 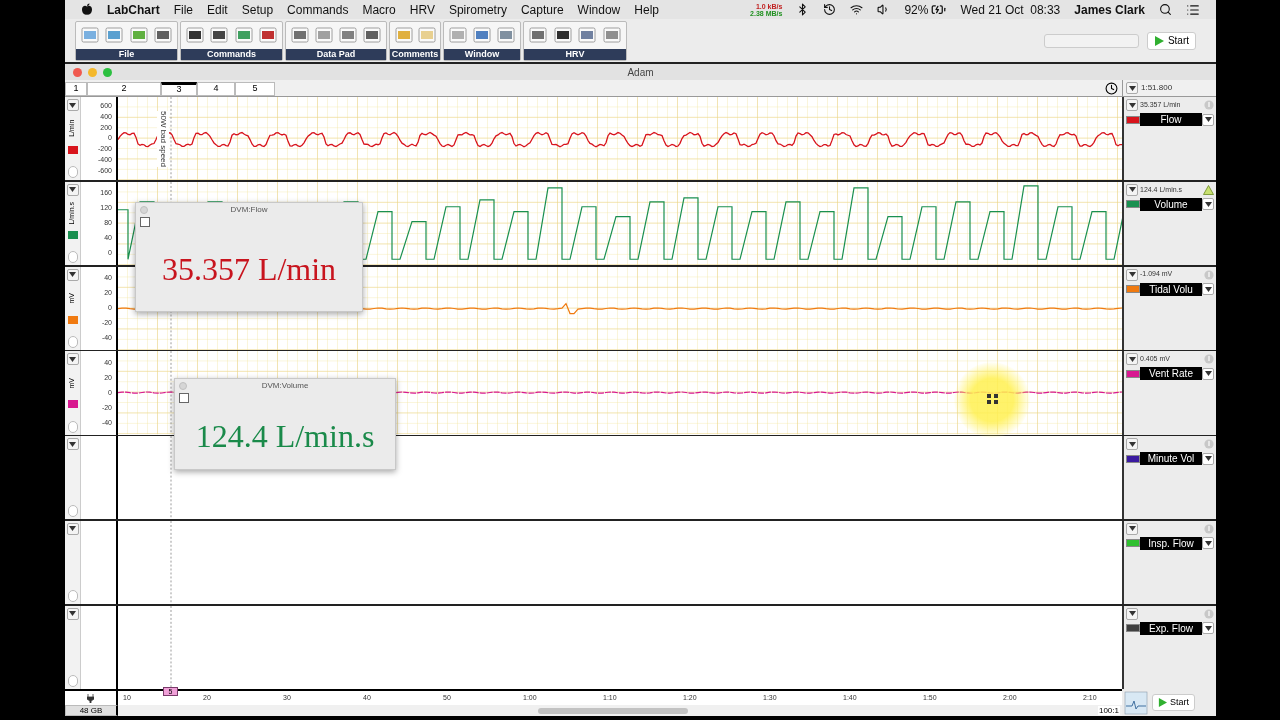 I want to click on play-icon, so click(x=1158, y=40).